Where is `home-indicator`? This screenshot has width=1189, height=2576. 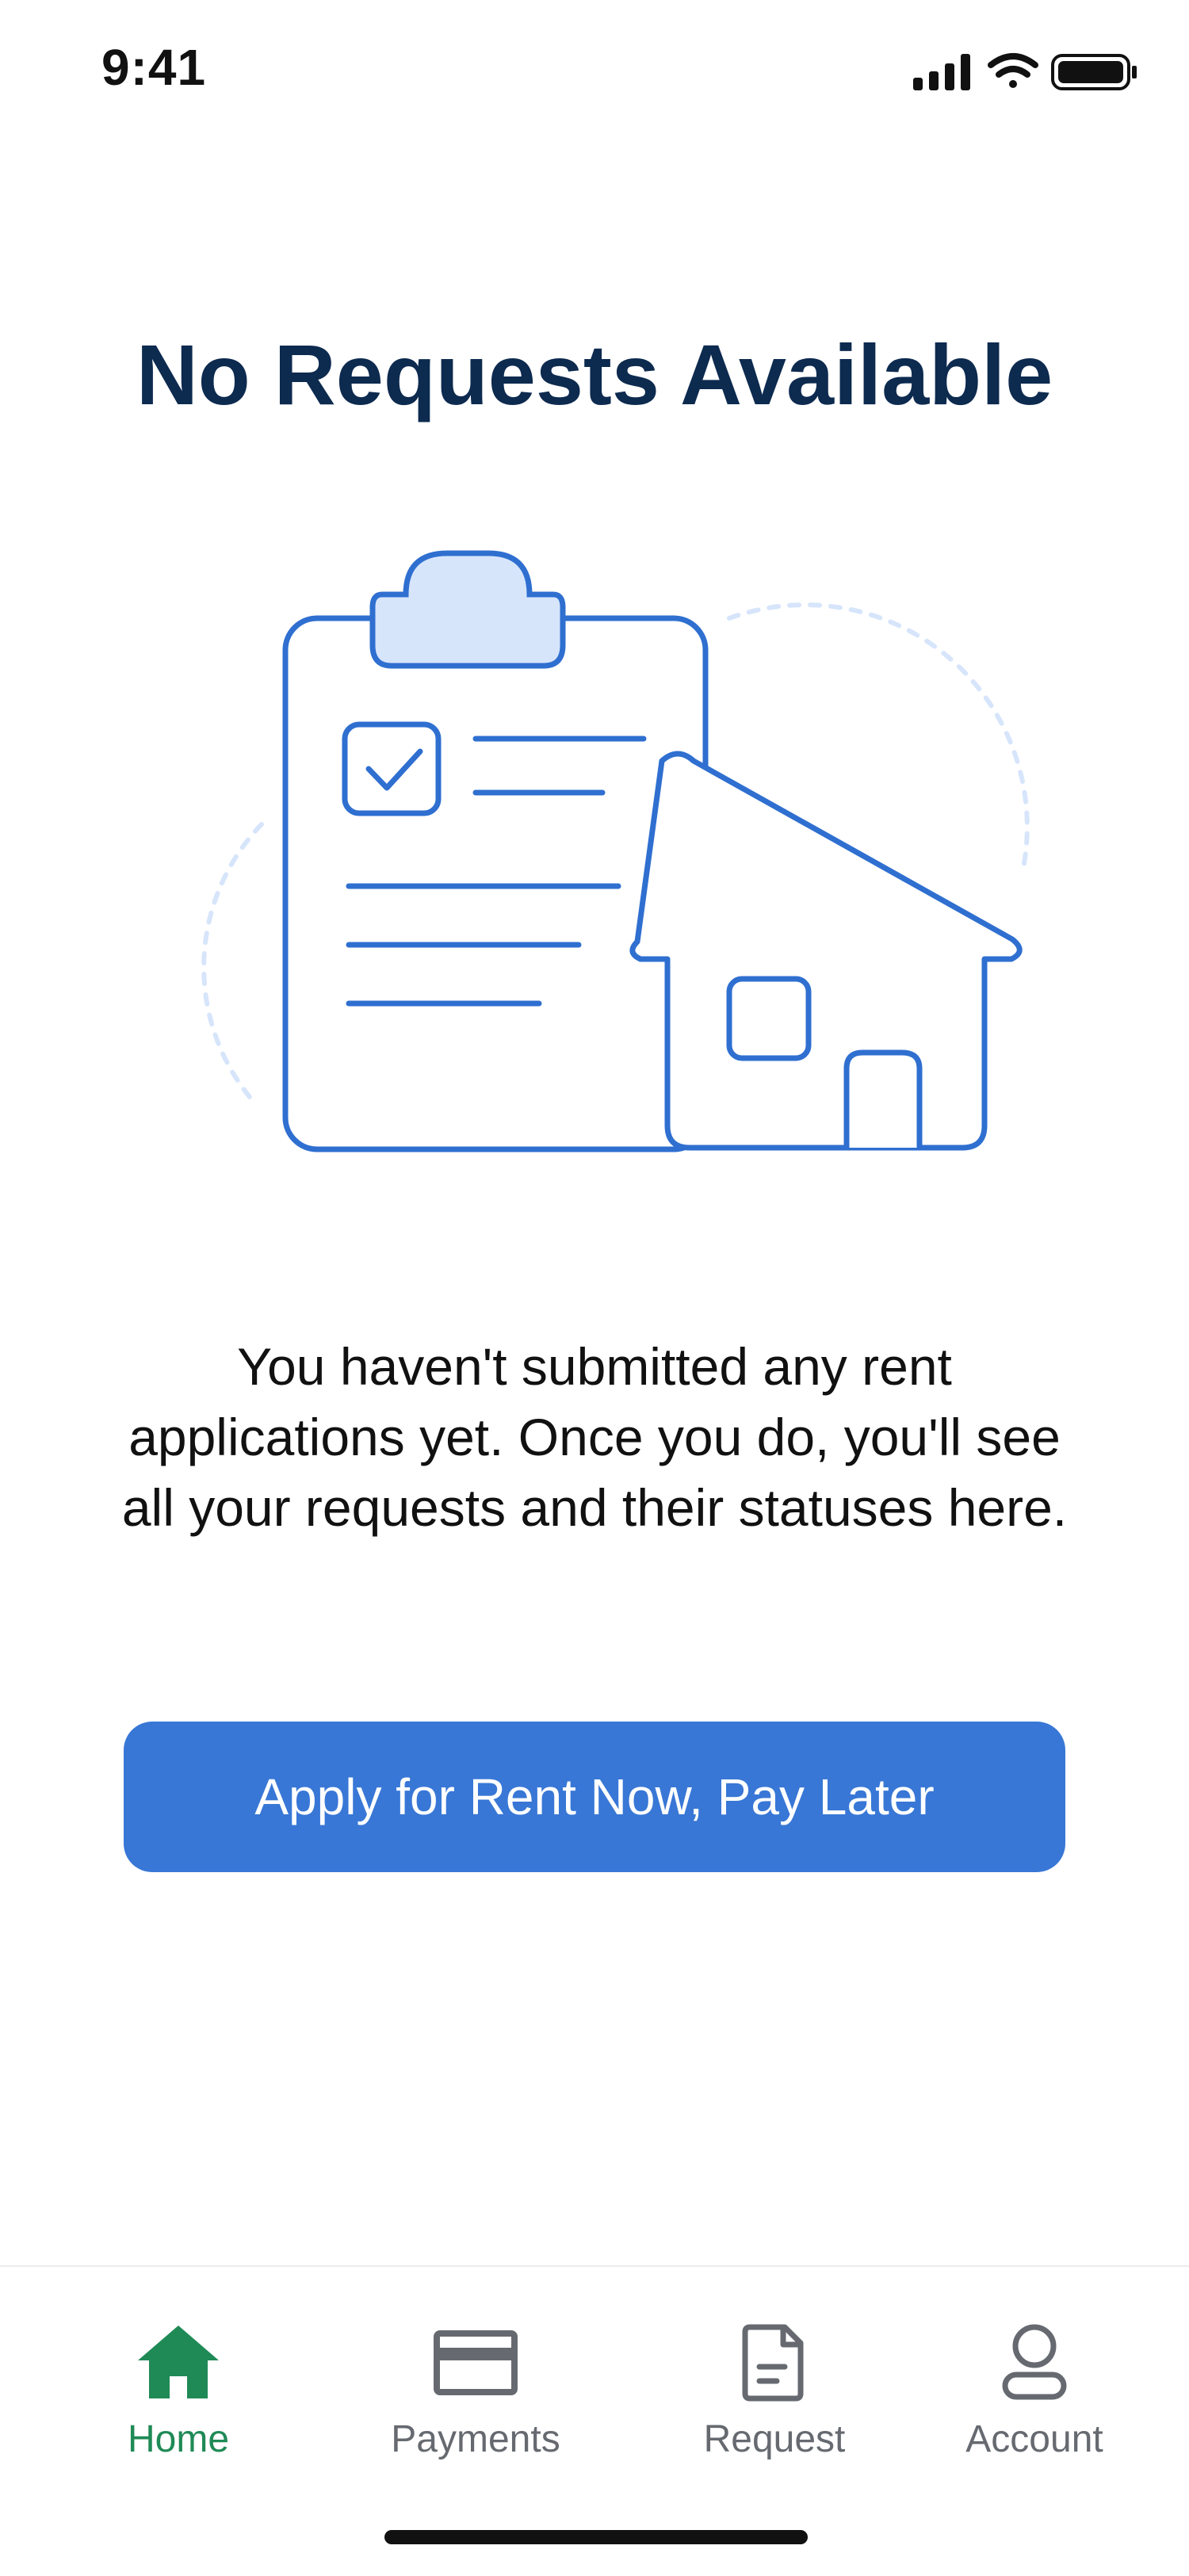
home-indicator is located at coordinates (596, 2537).